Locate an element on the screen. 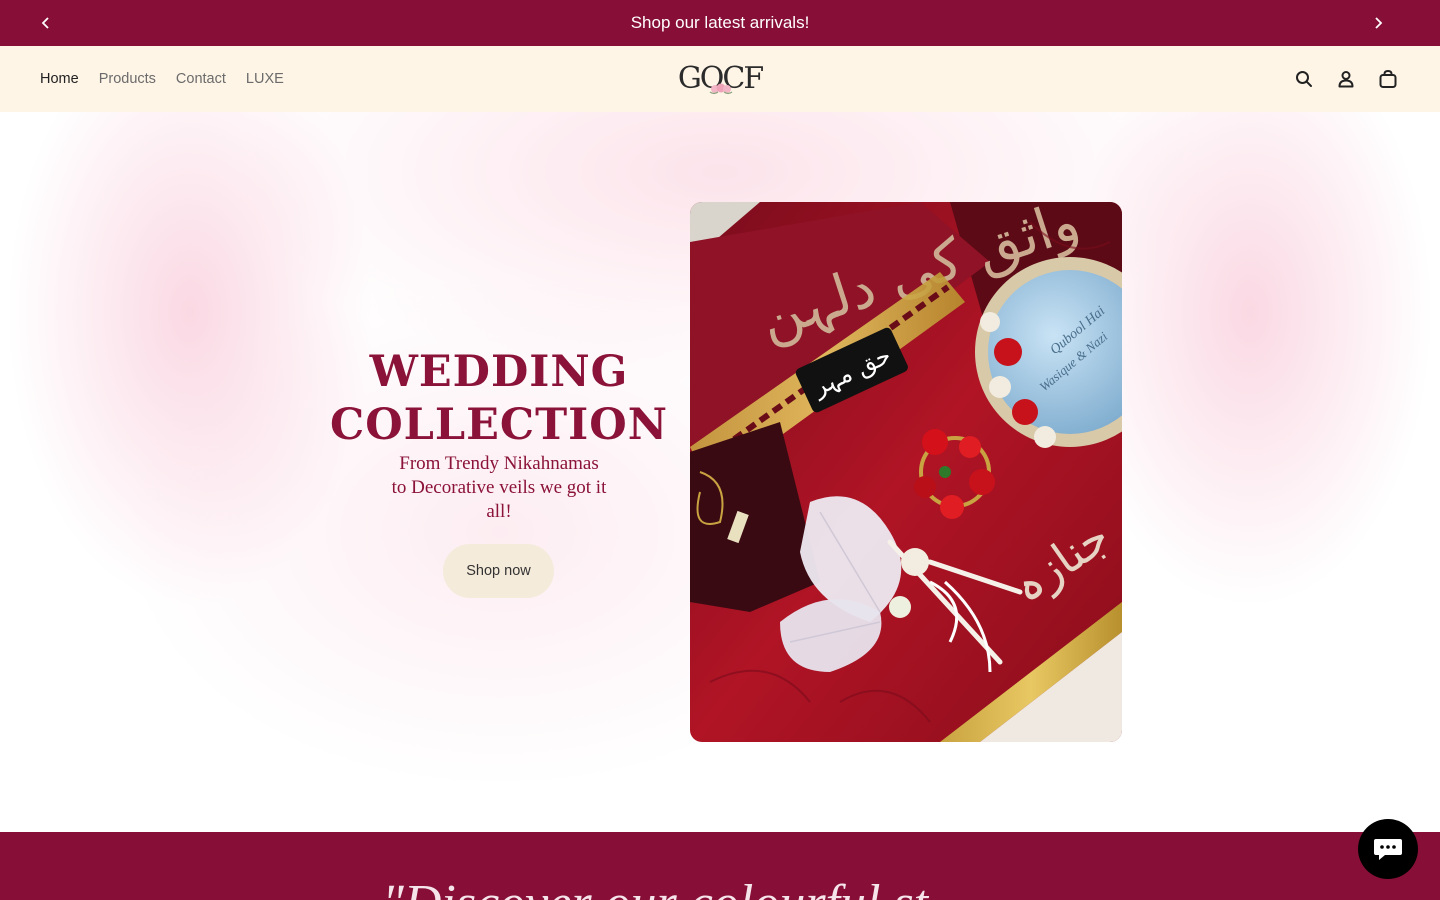  search-button is located at coordinates (1304, 79).